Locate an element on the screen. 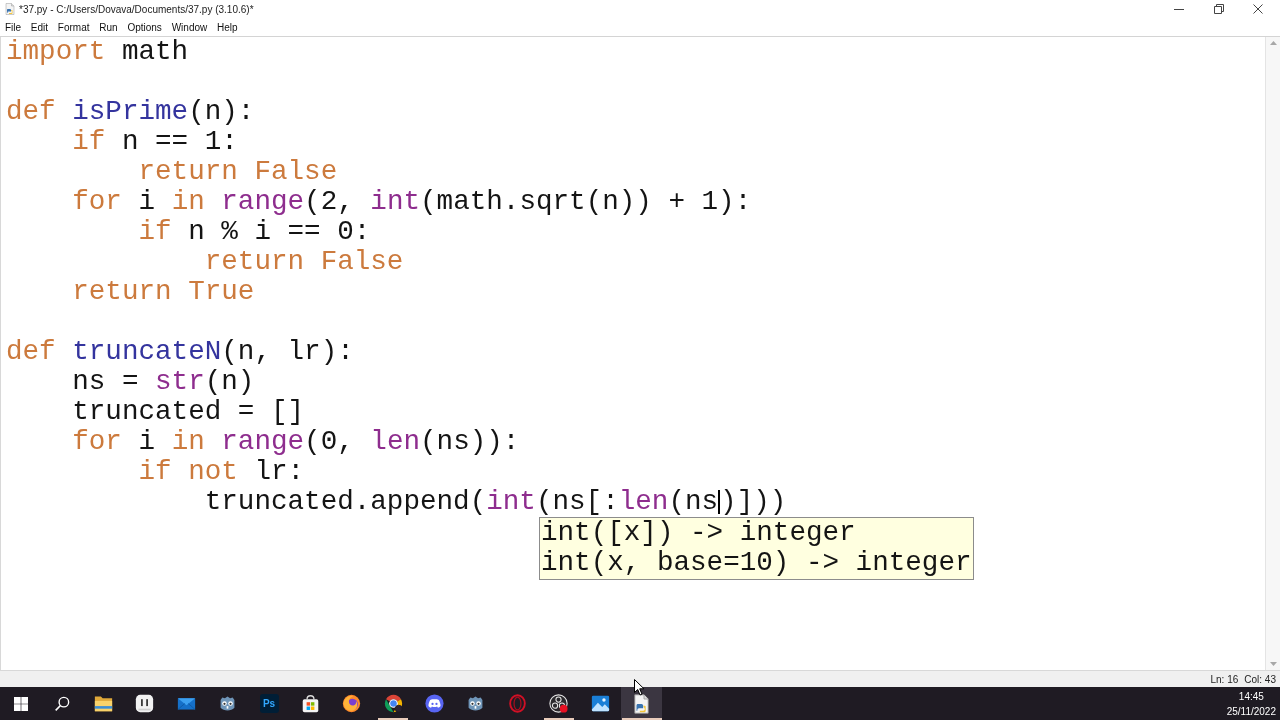 The height and width of the screenshot is (720, 1280). windows-logo-icon is located at coordinates (20, 703).